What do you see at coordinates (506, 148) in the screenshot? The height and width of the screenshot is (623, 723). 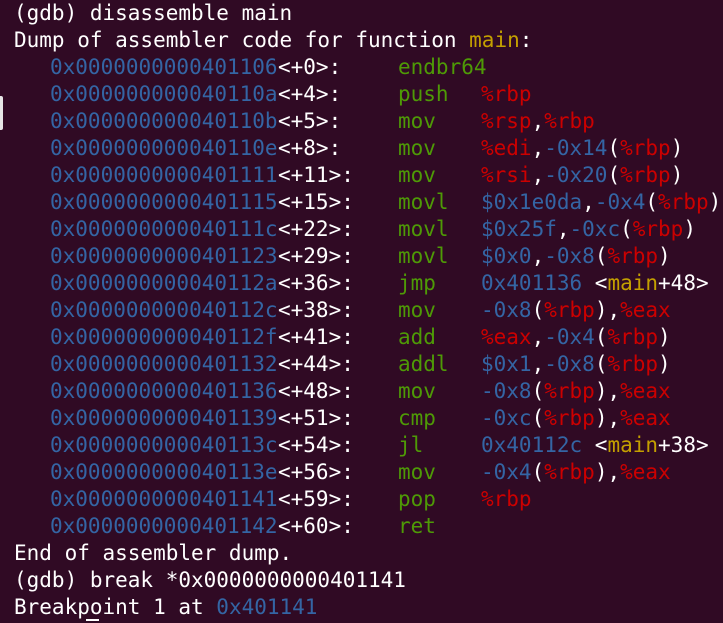 I see `operand-token: %edi` at bounding box center [506, 148].